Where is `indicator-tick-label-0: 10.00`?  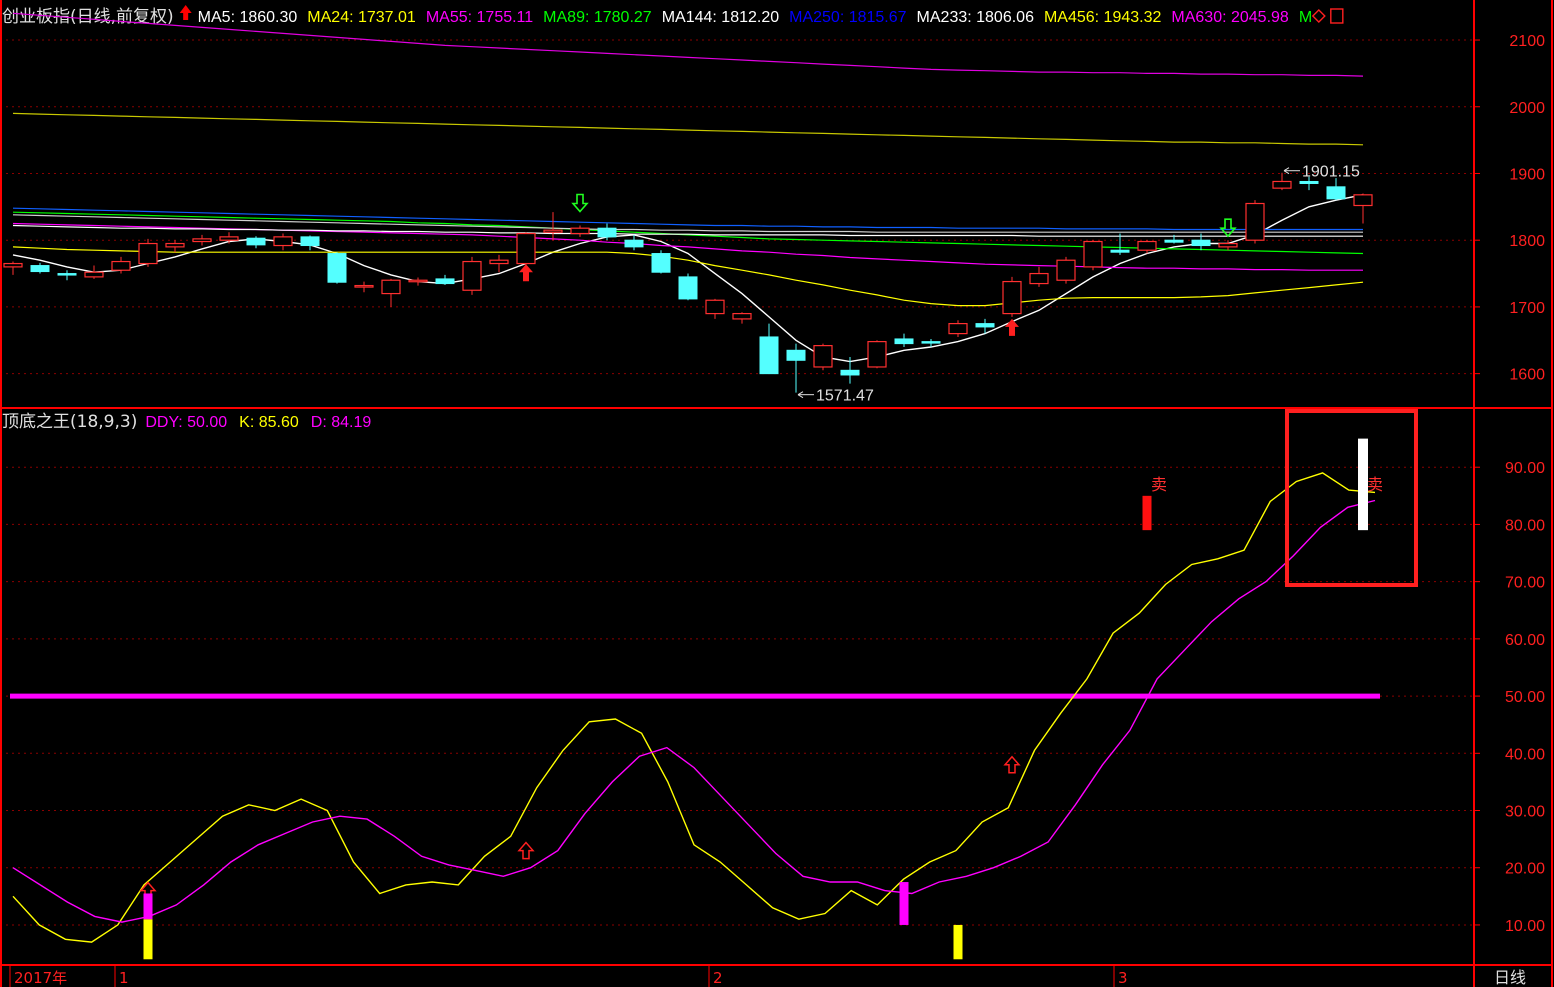
indicator-tick-label-0: 10.00 is located at coordinates (1525, 926).